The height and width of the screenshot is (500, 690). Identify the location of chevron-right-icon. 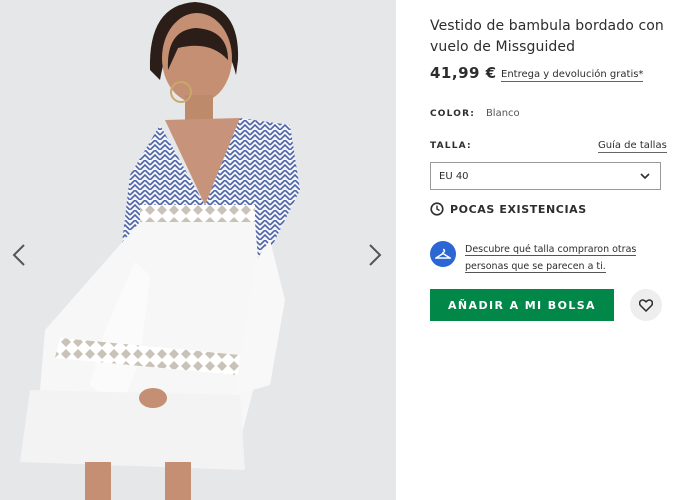
(375, 255).